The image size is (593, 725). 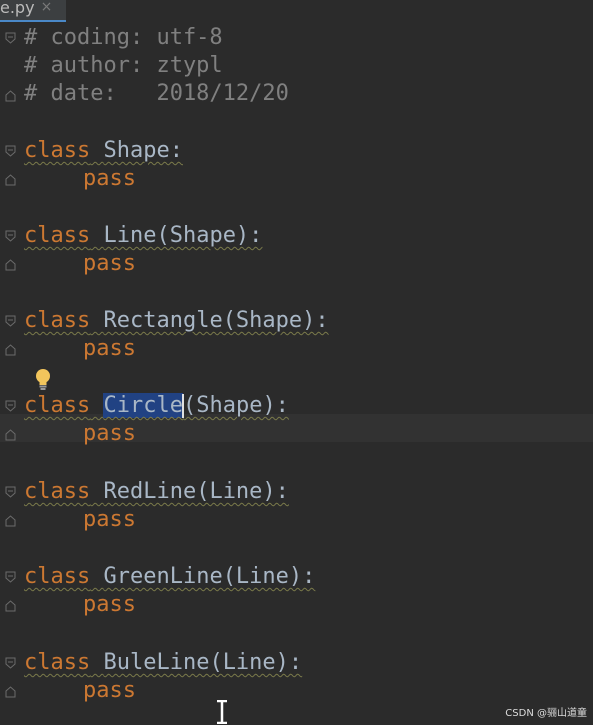 I want to click on class-circle-line: class Circle(Shape):, so click(x=156, y=405).